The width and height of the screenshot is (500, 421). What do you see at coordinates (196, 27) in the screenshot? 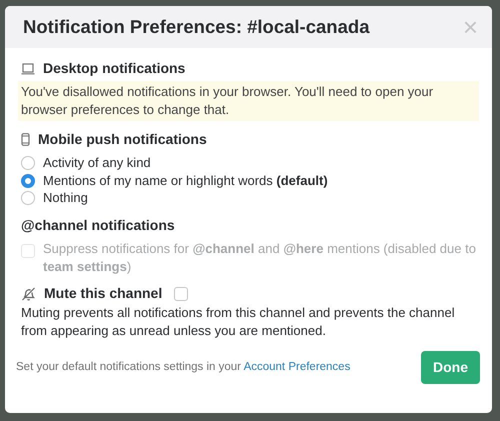
I see `dialog-title: Notification Preferences: #local-canada` at bounding box center [196, 27].